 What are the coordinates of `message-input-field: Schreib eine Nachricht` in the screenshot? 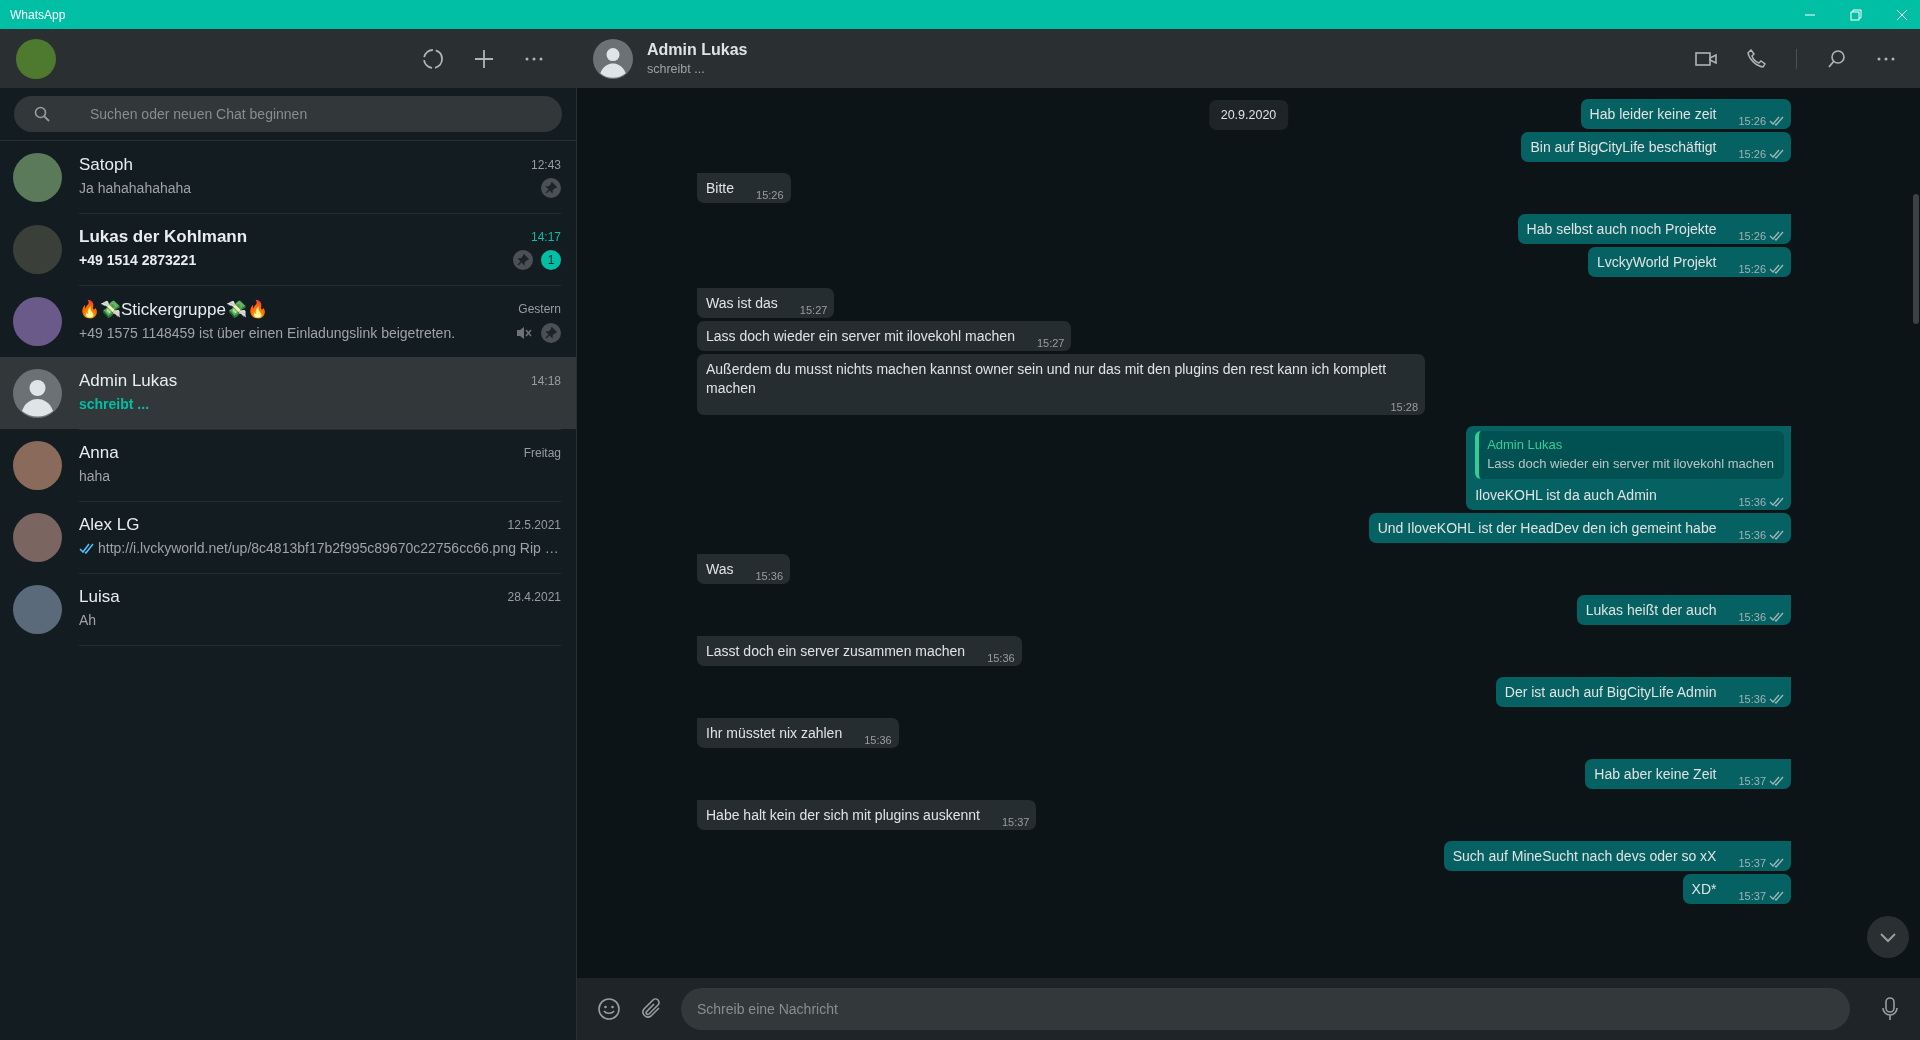 It's located at (1265, 1009).